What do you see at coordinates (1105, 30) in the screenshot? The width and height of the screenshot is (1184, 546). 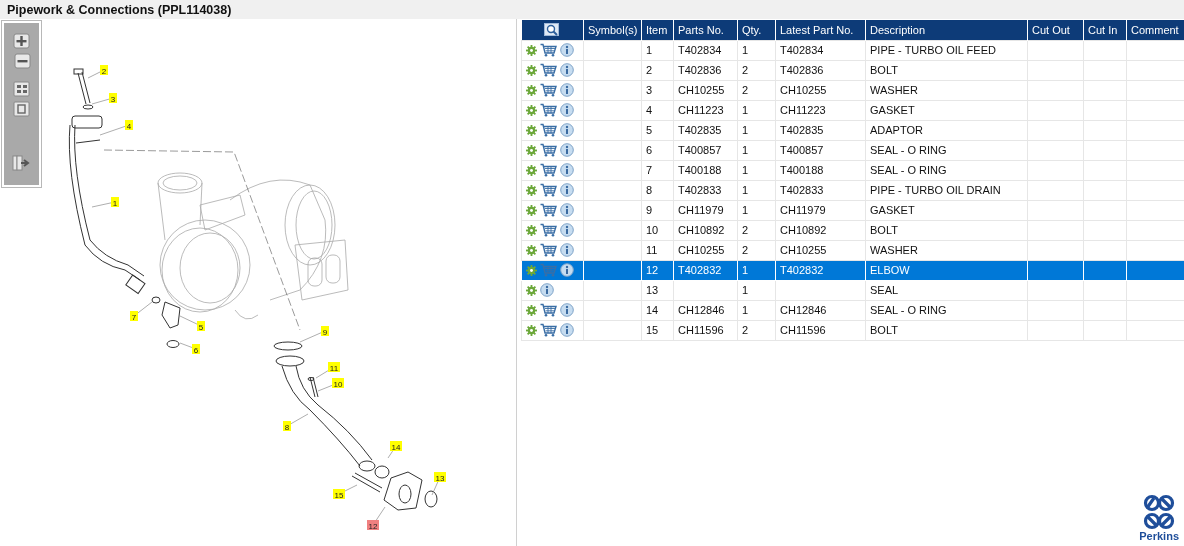 I see `column-header: Cut In` at bounding box center [1105, 30].